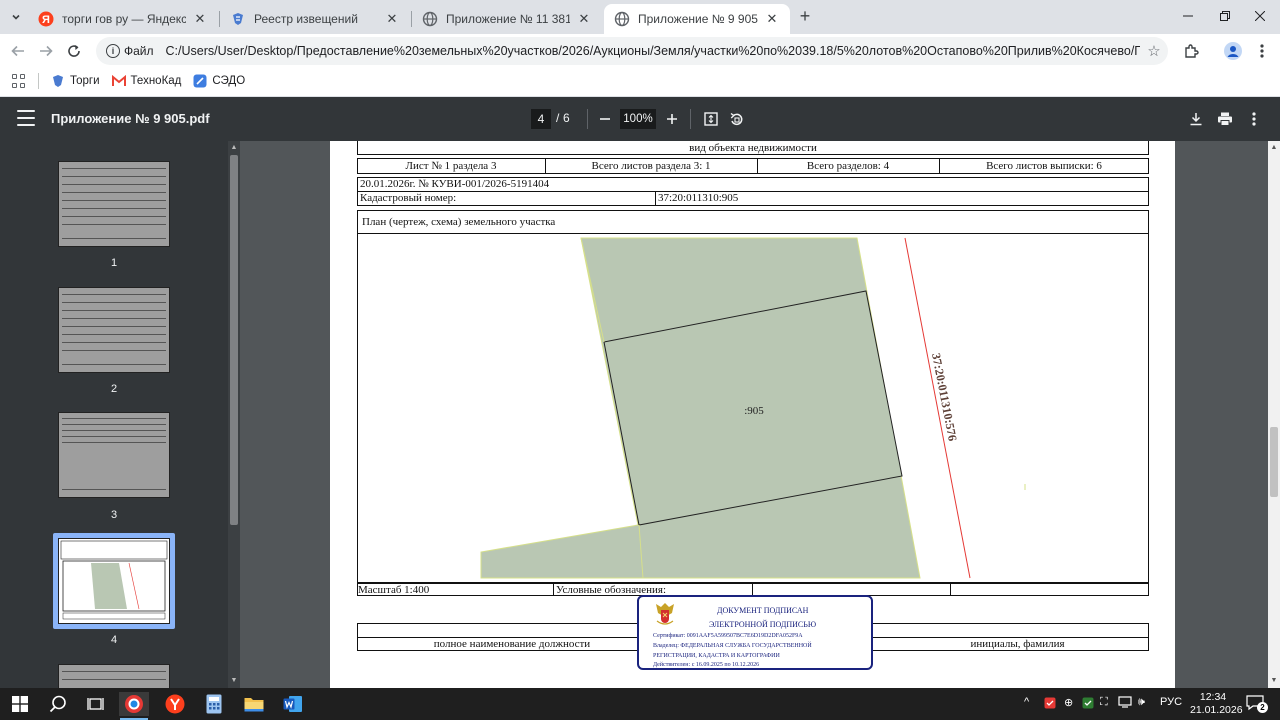 The width and height of the screenshot is (1280, 720). Describe the element at coordinates (541, 119) in the screenshot. I see `page-number-input: 4` at that location.